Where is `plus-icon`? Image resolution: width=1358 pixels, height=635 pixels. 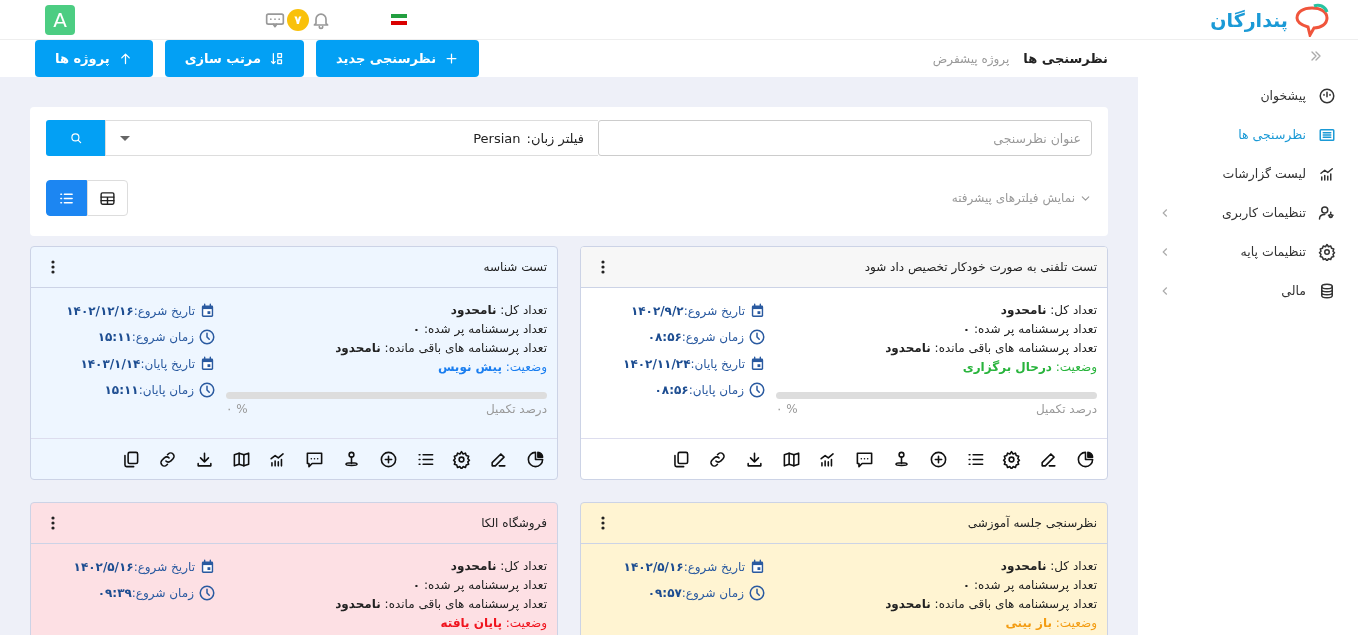 plus-icon is located at coordinates (452, 58).